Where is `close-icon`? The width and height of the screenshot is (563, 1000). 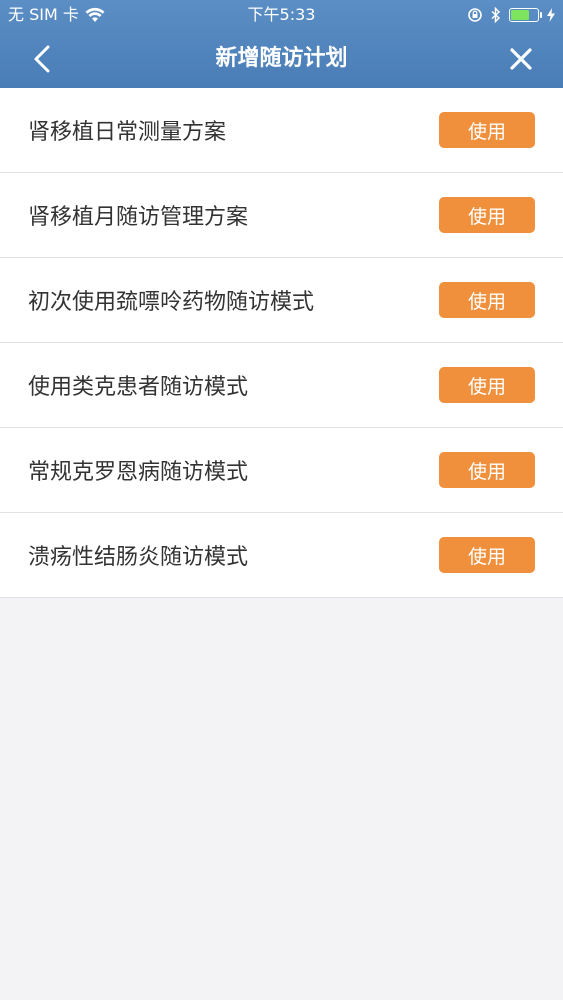 close-icon is located at coordinates (521, 59).